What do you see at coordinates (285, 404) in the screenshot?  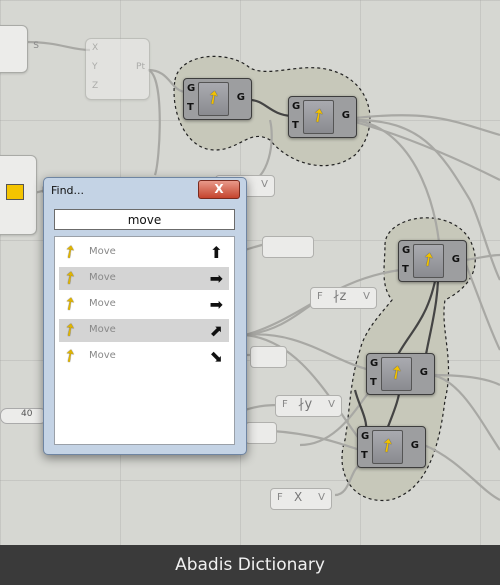 I see `expr-3-input: F` at bounding box center [285, 404].